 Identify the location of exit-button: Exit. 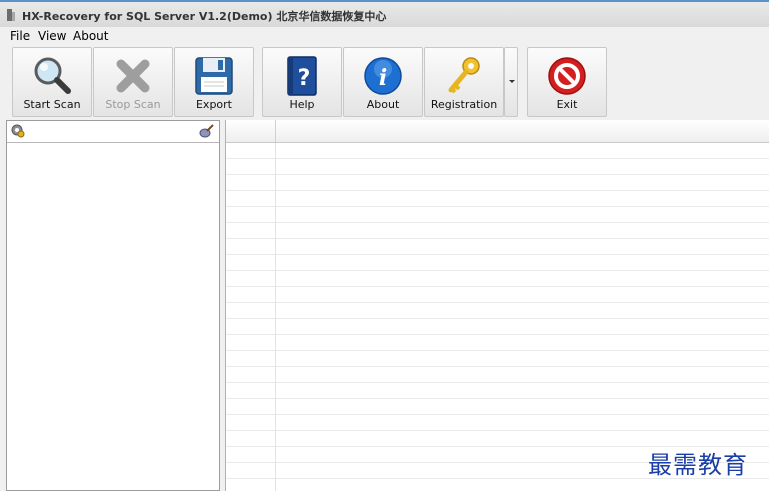
(567, 82).